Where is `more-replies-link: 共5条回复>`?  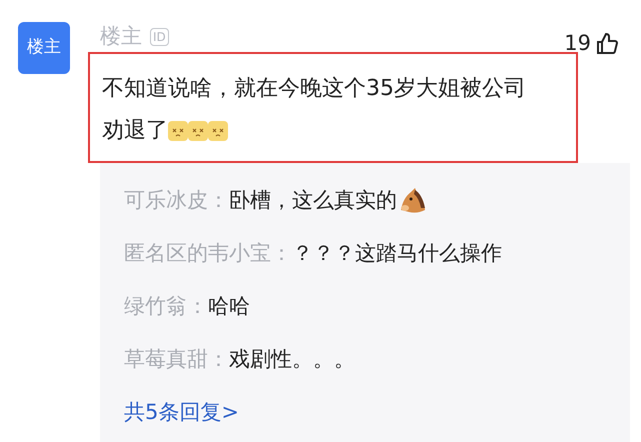
more-replies-link: 共5条回复> is located at coordinates (377, 412).